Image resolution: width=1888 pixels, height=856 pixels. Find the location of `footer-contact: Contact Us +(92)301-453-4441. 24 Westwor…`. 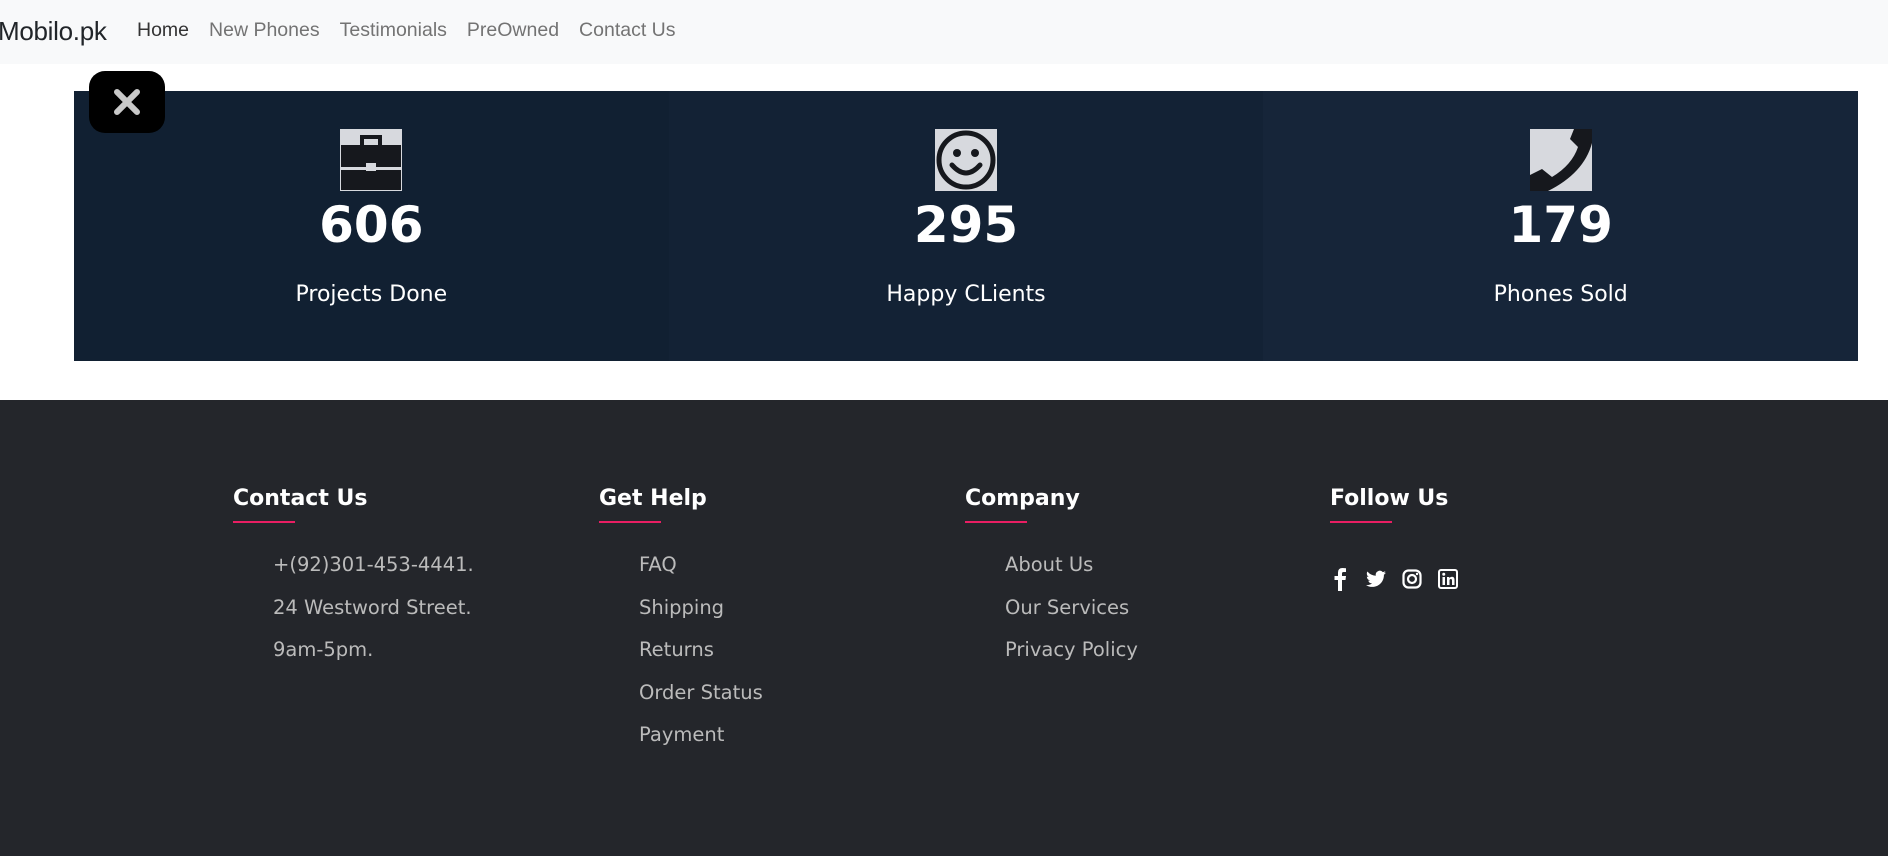

footer-contact: Contact Us +(92)301-453-4441. 24 Westwor… is located at coordinates (353, 583).